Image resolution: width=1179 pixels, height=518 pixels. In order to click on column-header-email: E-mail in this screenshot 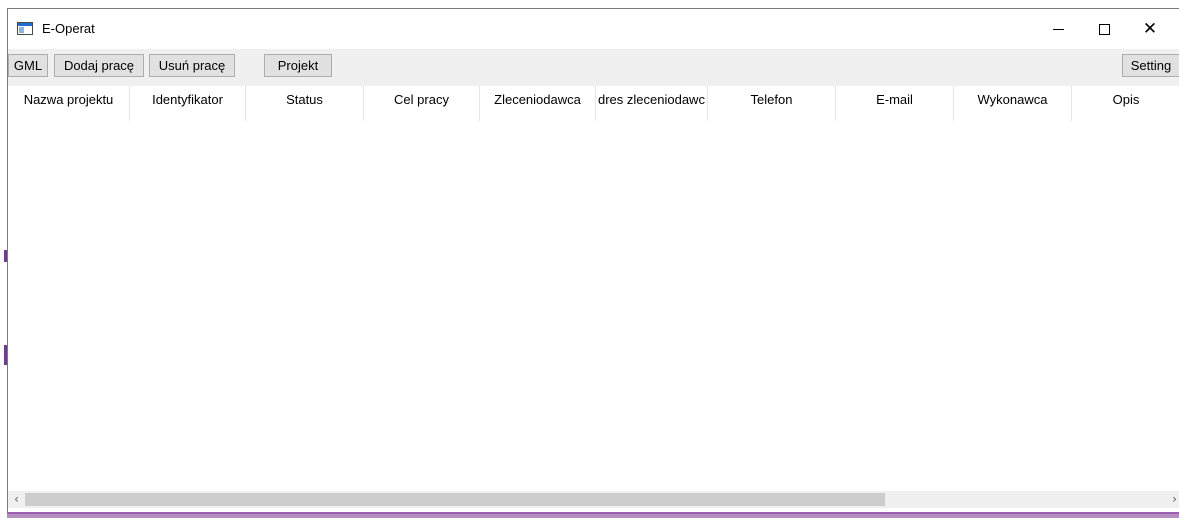, I will do `click(895, 103)`.